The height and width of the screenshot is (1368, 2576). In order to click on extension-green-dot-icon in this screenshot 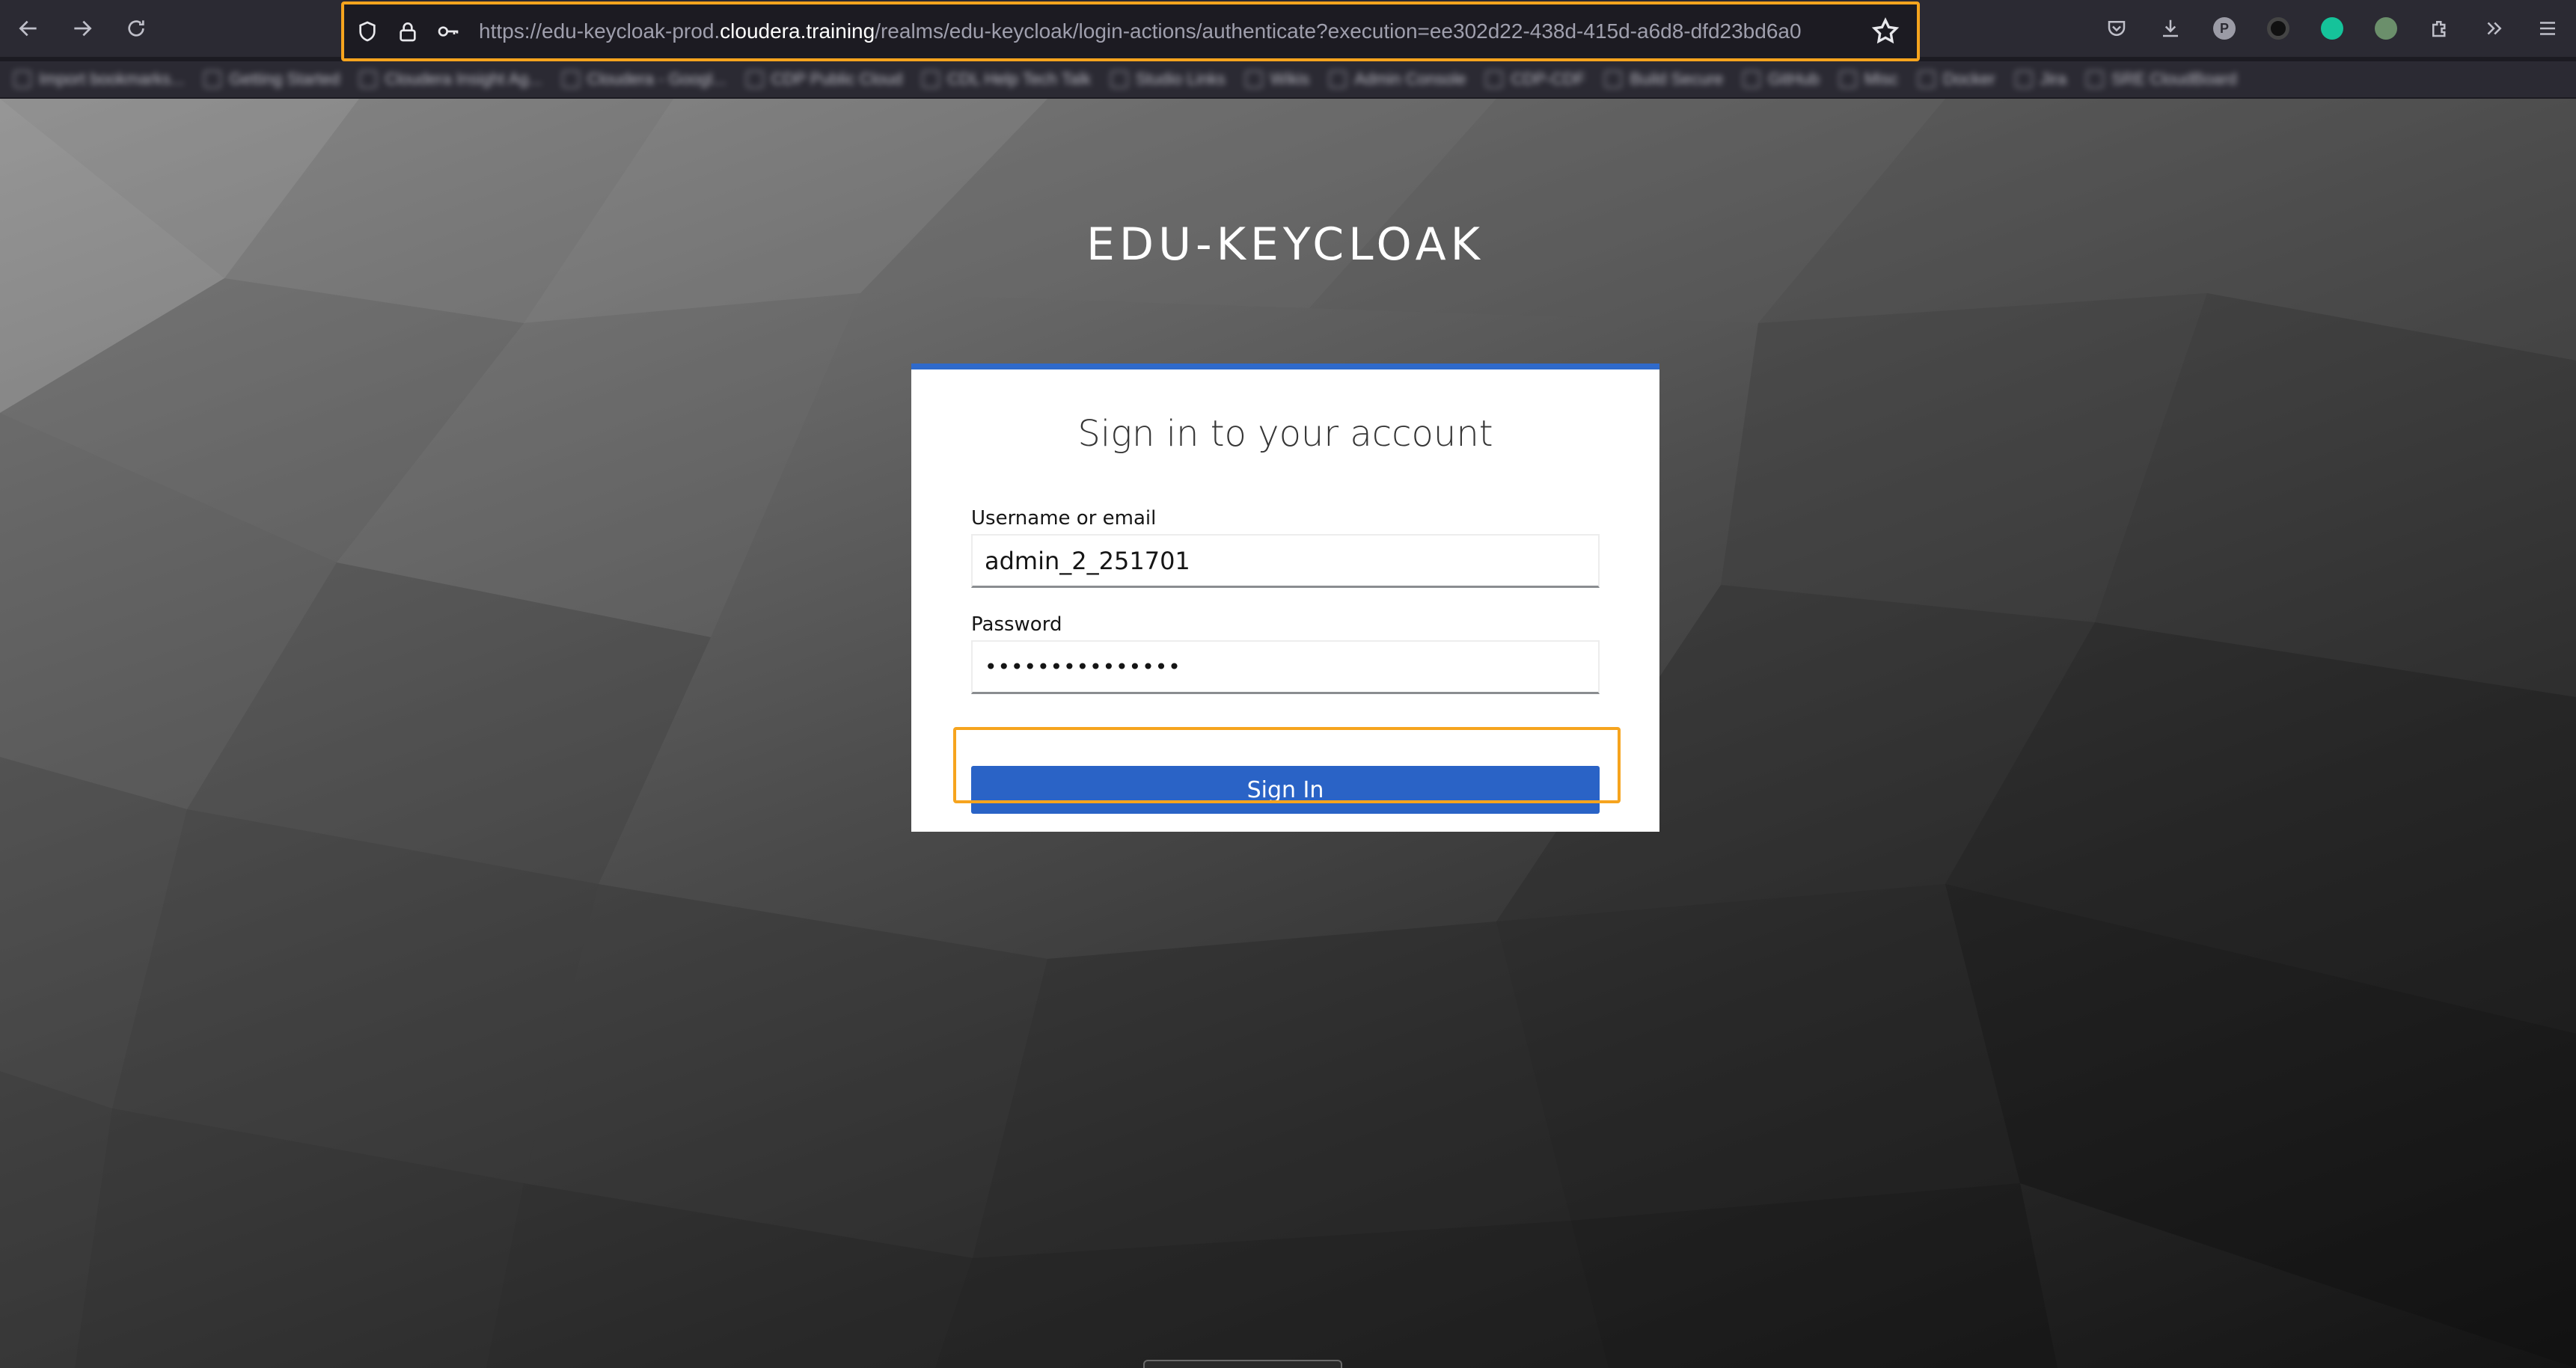, I will do `click(2386, 28)`.